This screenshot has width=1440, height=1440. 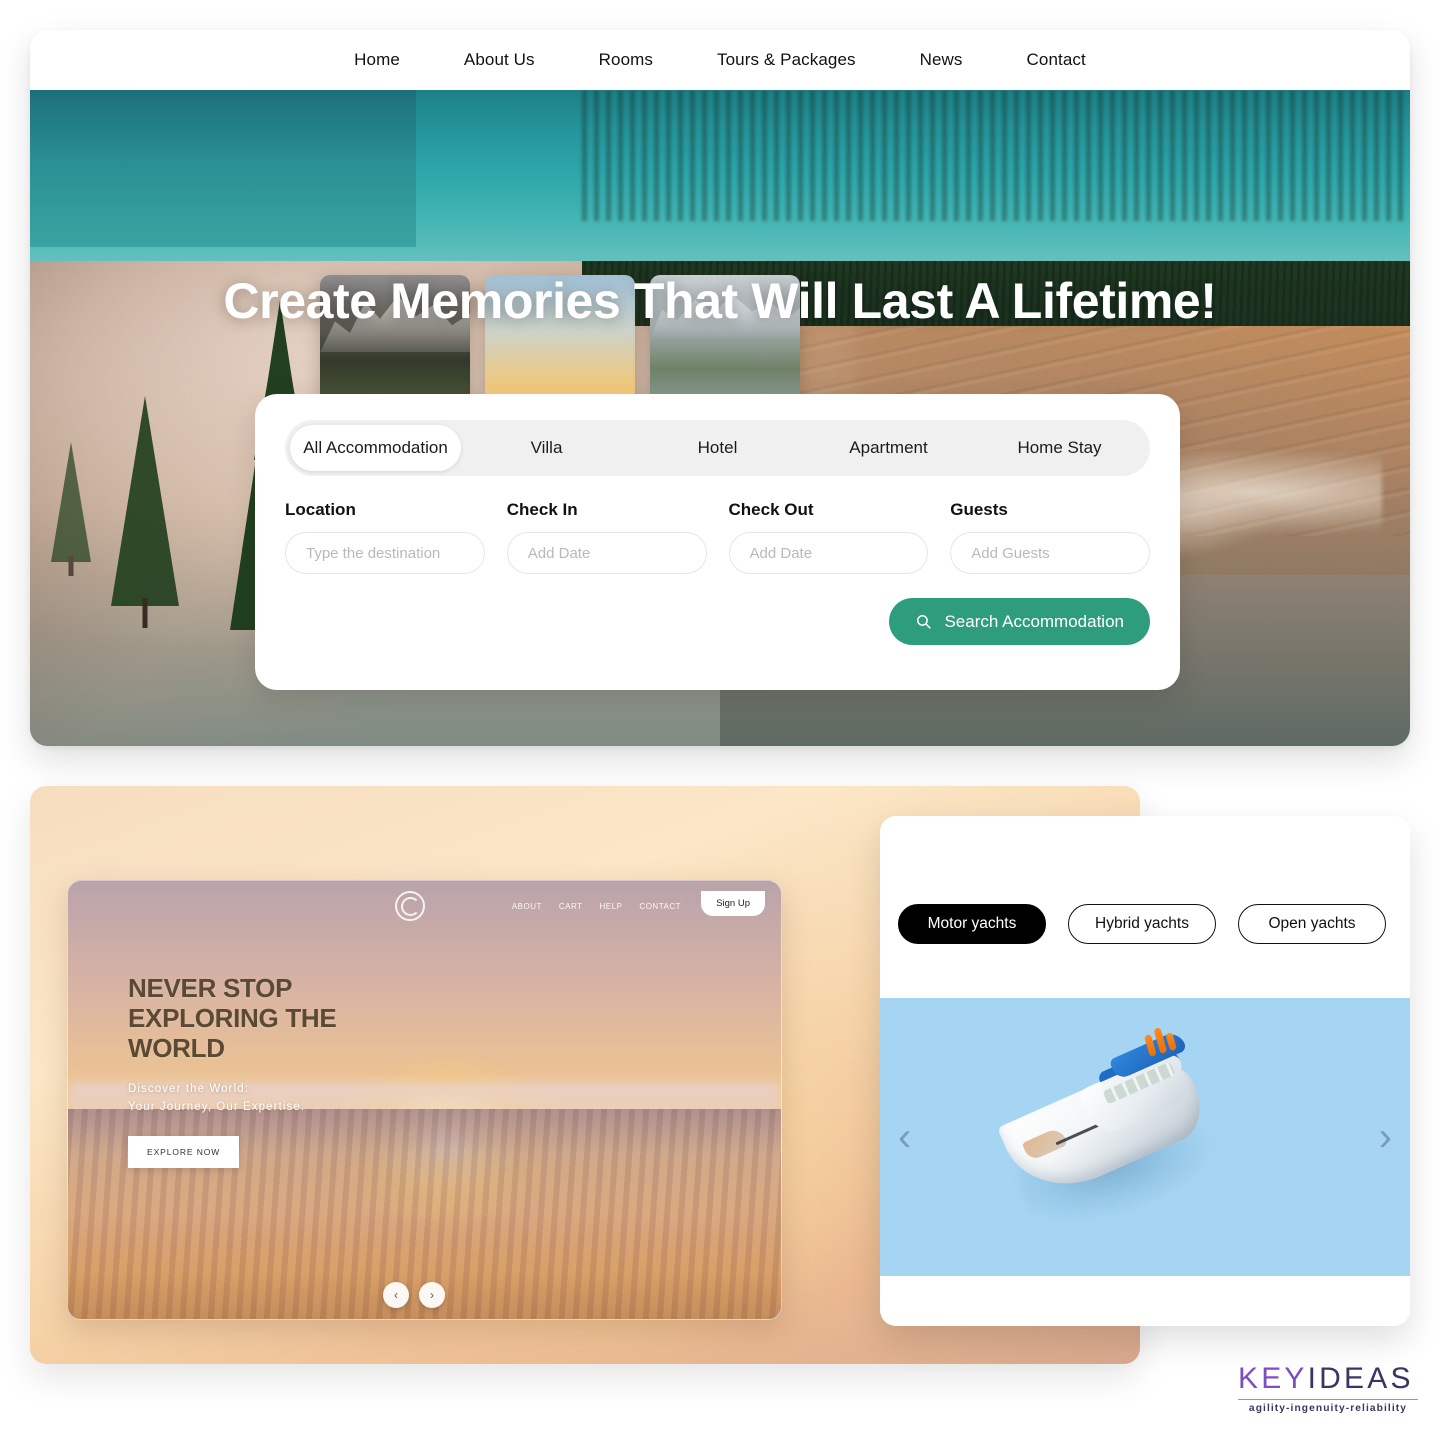 I want to click on field-check-in: Check In, so click(x=606, y=537).